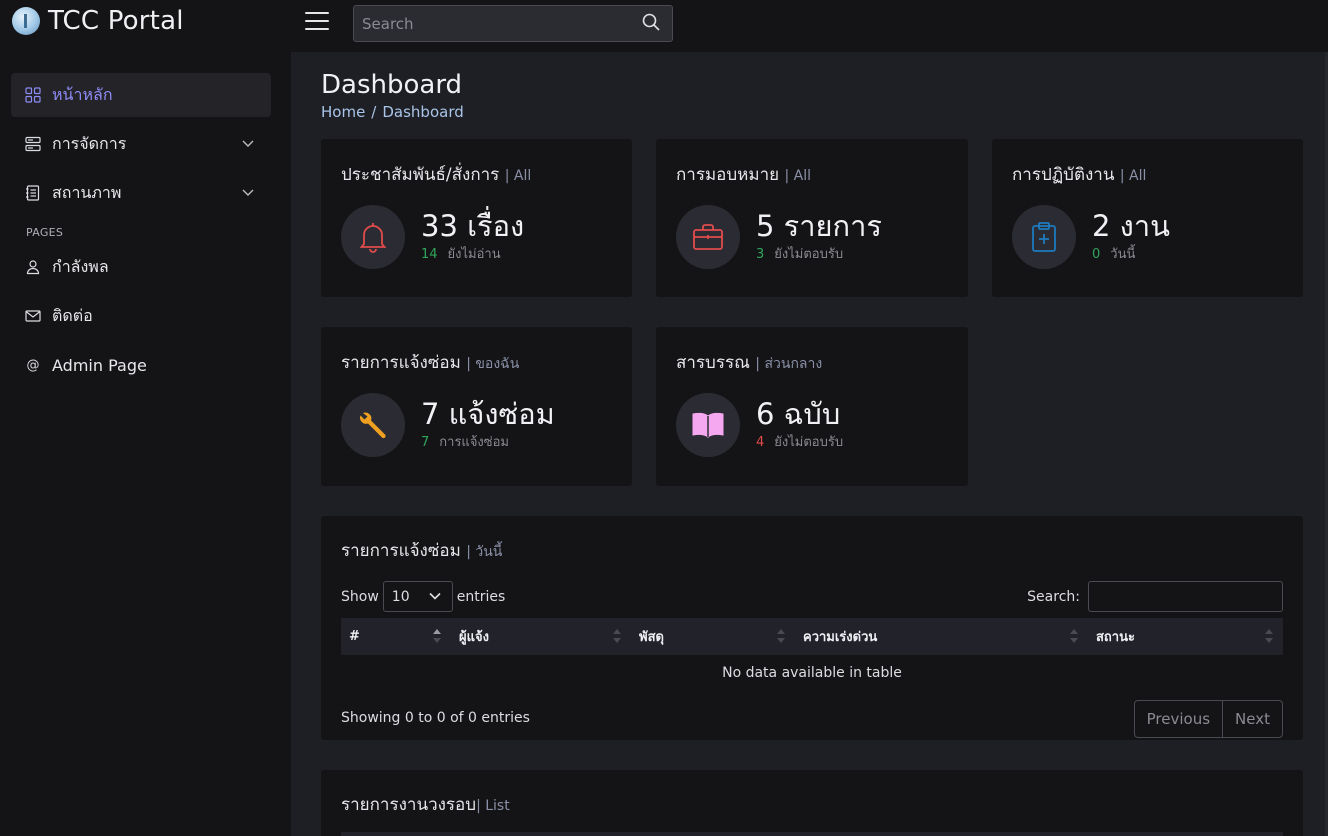  I want to click on search-bar, so click(513, 23).